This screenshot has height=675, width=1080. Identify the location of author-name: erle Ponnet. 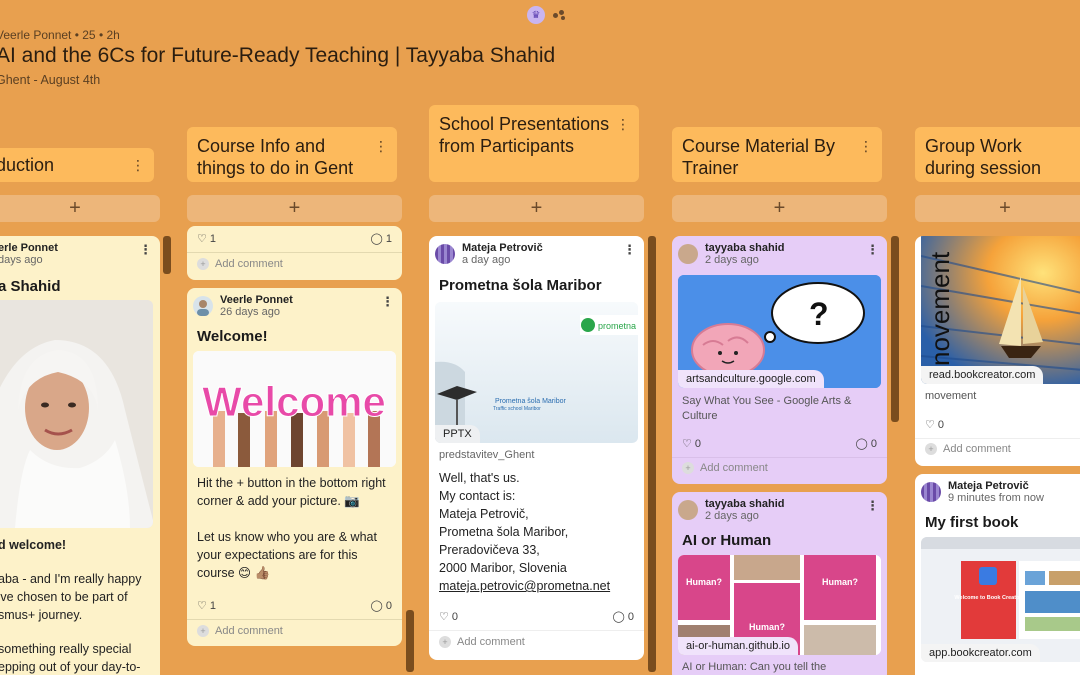
(29, 248).